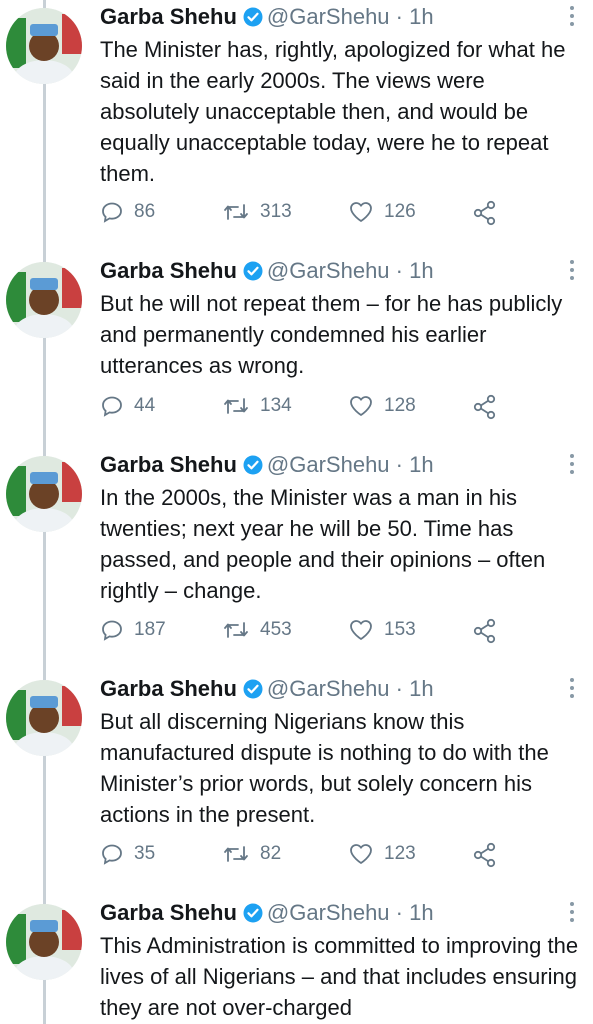 The width and height of the screenshot is (593, 1024). I want to click on retweet-count: 134, so click(276, 405).